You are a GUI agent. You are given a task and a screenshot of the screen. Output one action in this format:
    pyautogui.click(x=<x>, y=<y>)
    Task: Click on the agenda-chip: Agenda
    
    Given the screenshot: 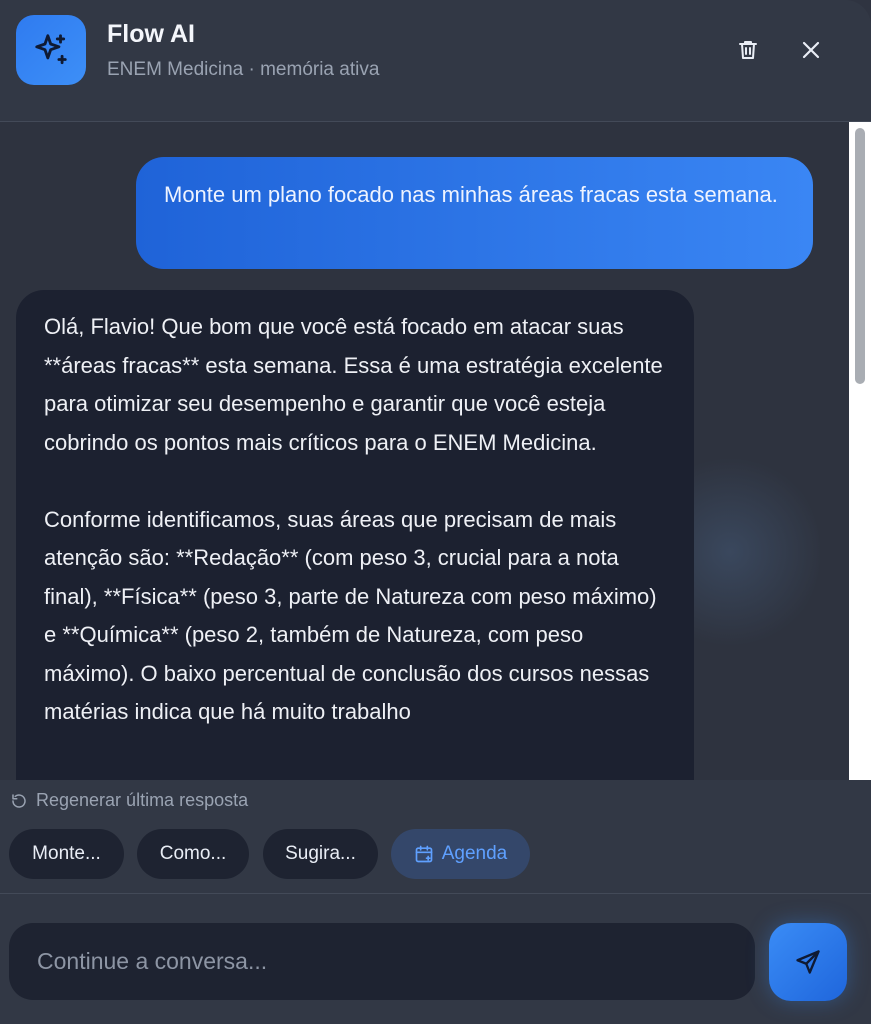 What is the action you would take?
    pyautogui.click(x=460, y=854)
    